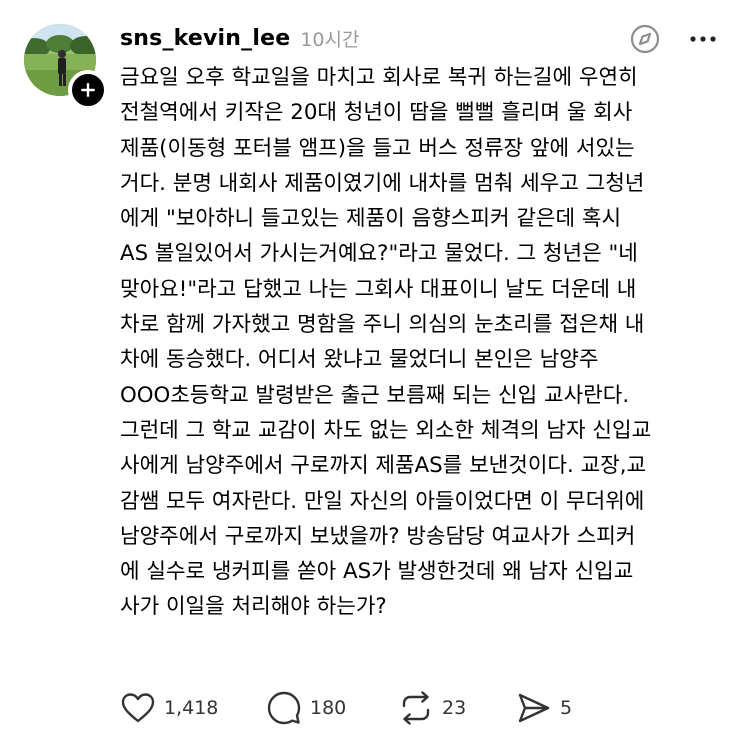 Image resolution: width=750 pixels, height=748 pixels. I want to click on more-horizontal-icon, so click(703, 39).